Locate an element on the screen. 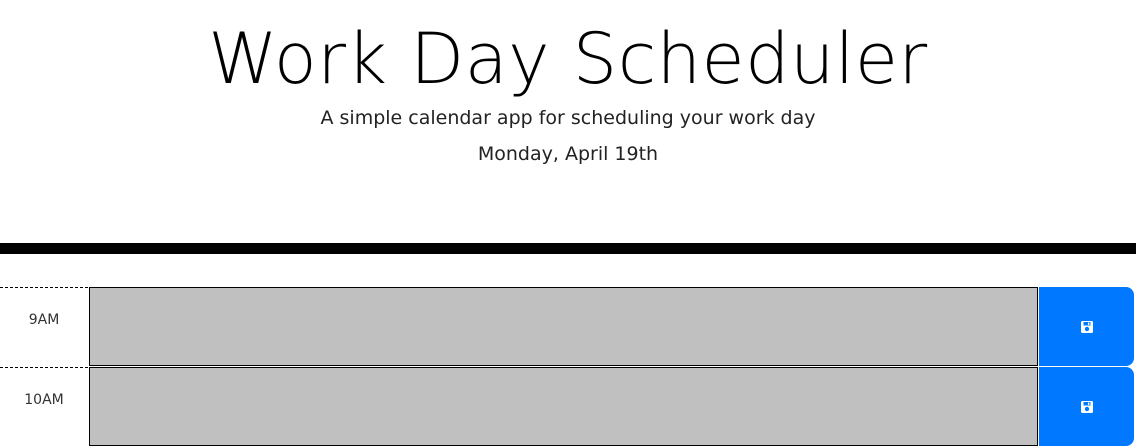 Image resolution: width=1136 pixels, height=447 pixels. hour-label: 9AM is located at coordinates (44, 326).